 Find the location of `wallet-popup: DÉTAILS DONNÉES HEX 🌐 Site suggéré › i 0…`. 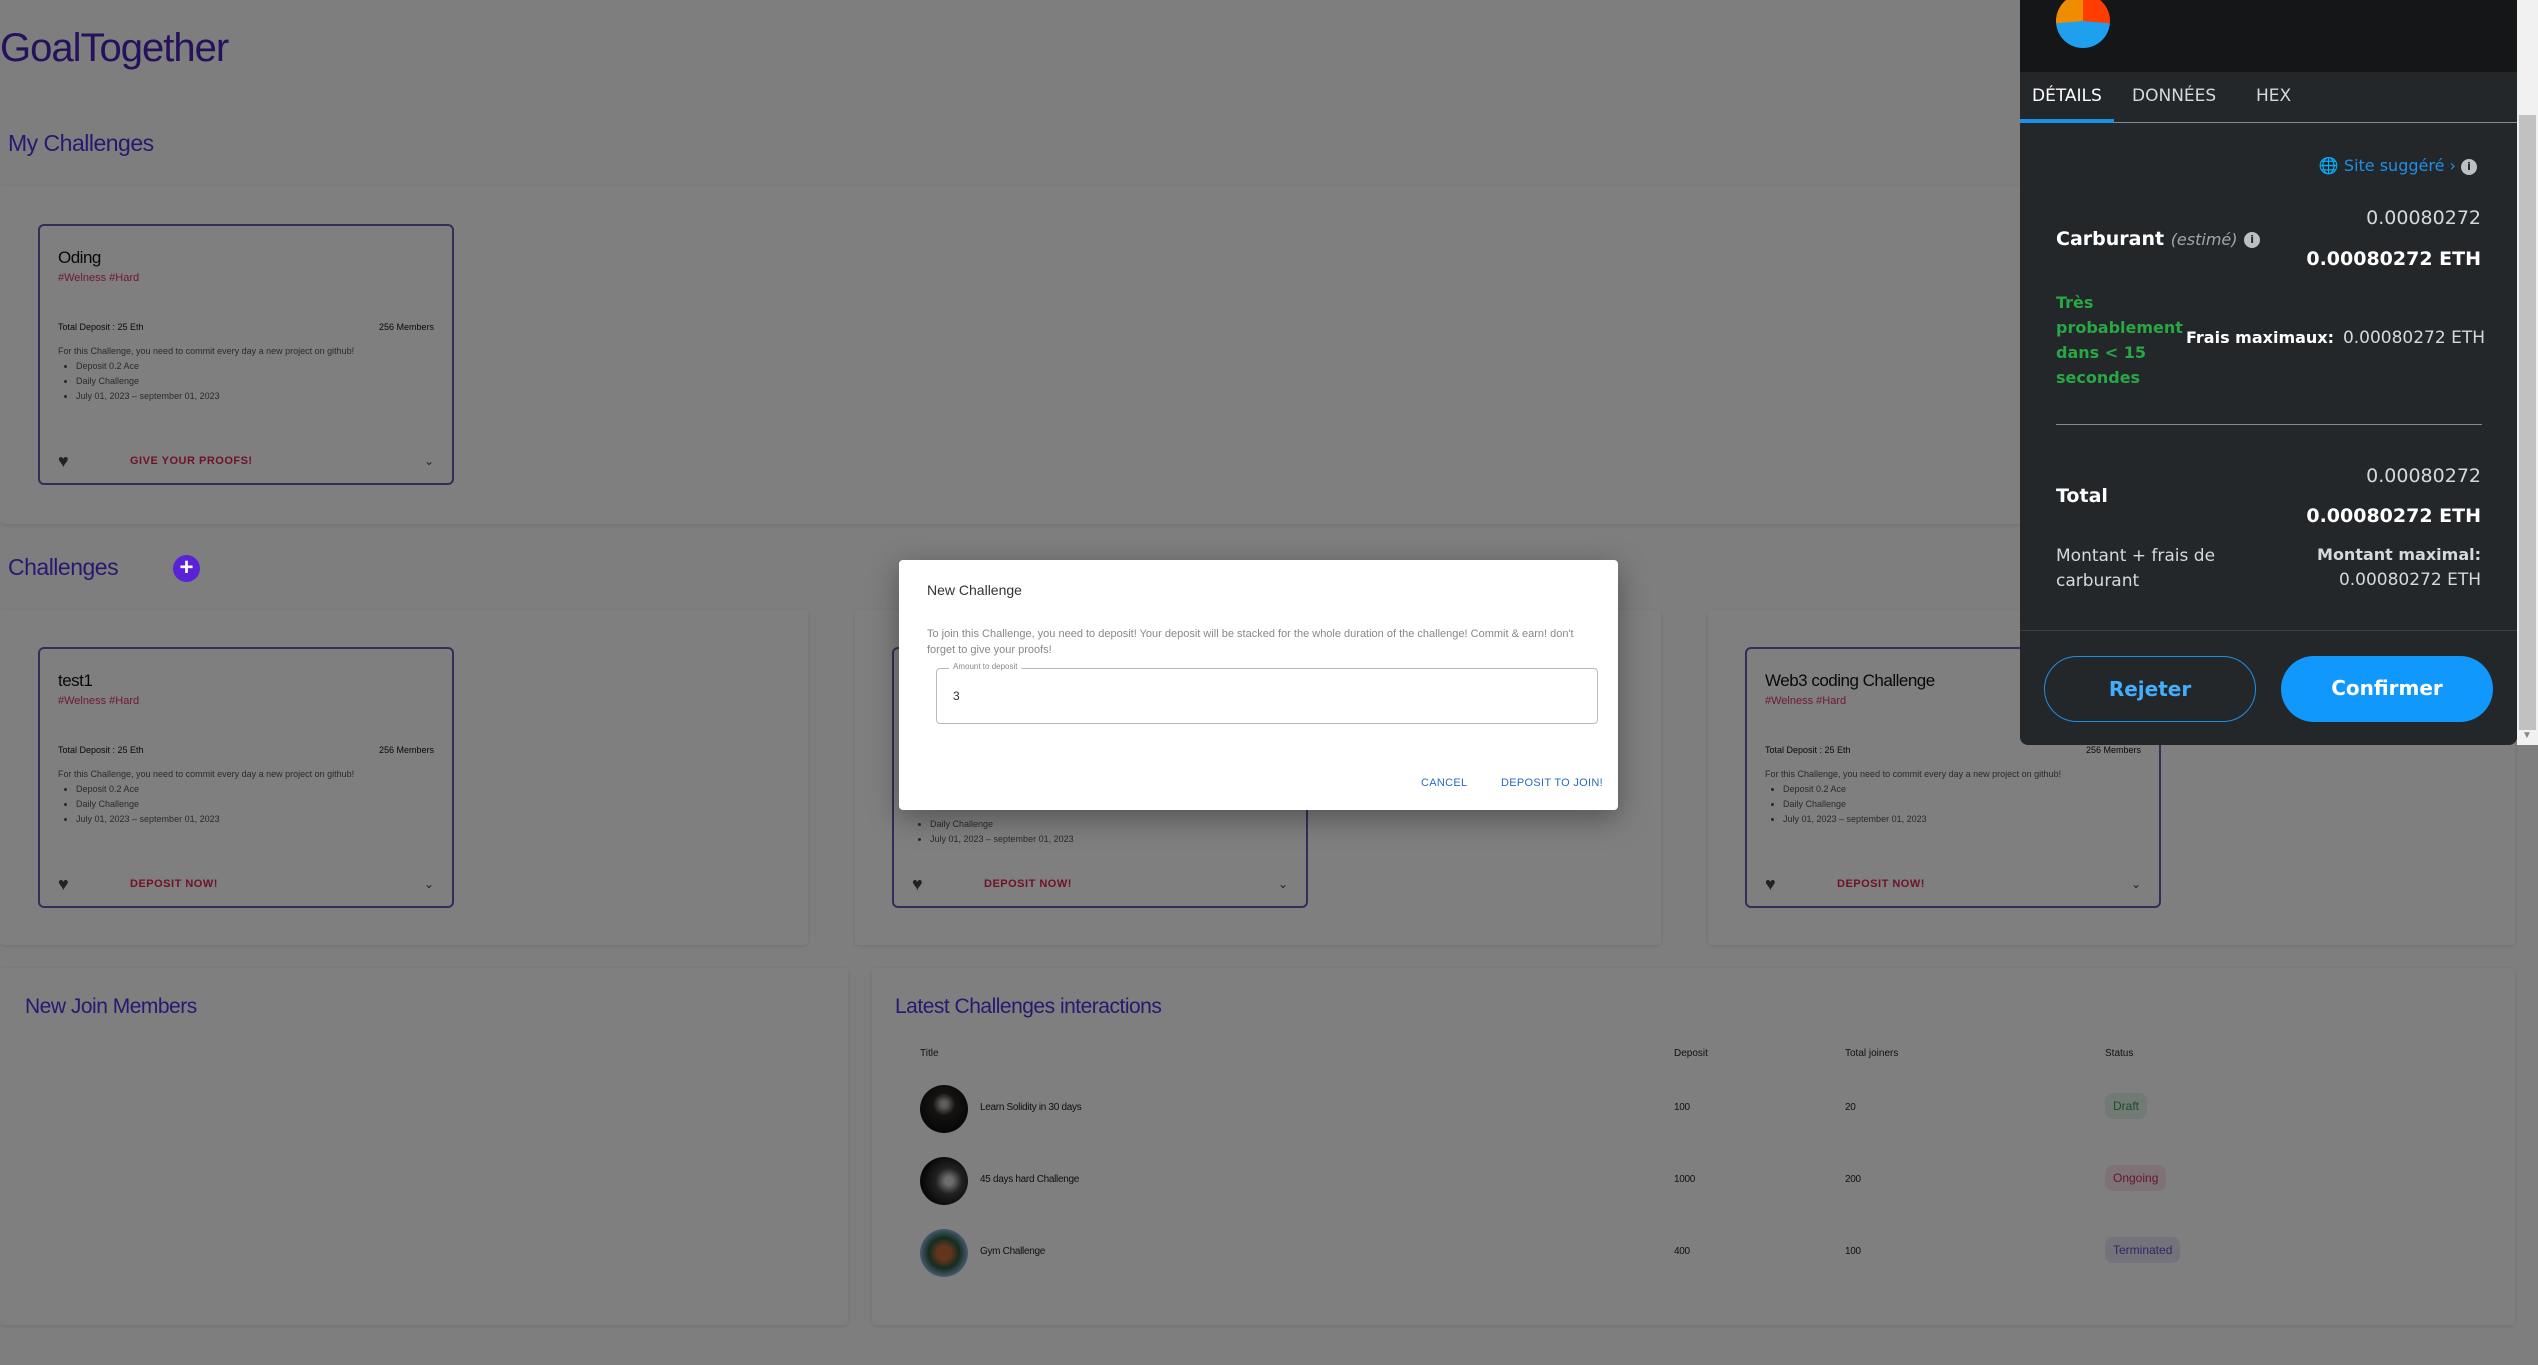

wallet-popup: DÉTAILS DONNÉES HEX 🌐 Site suggéré › i 0… is located at coordinates (2268, 372).